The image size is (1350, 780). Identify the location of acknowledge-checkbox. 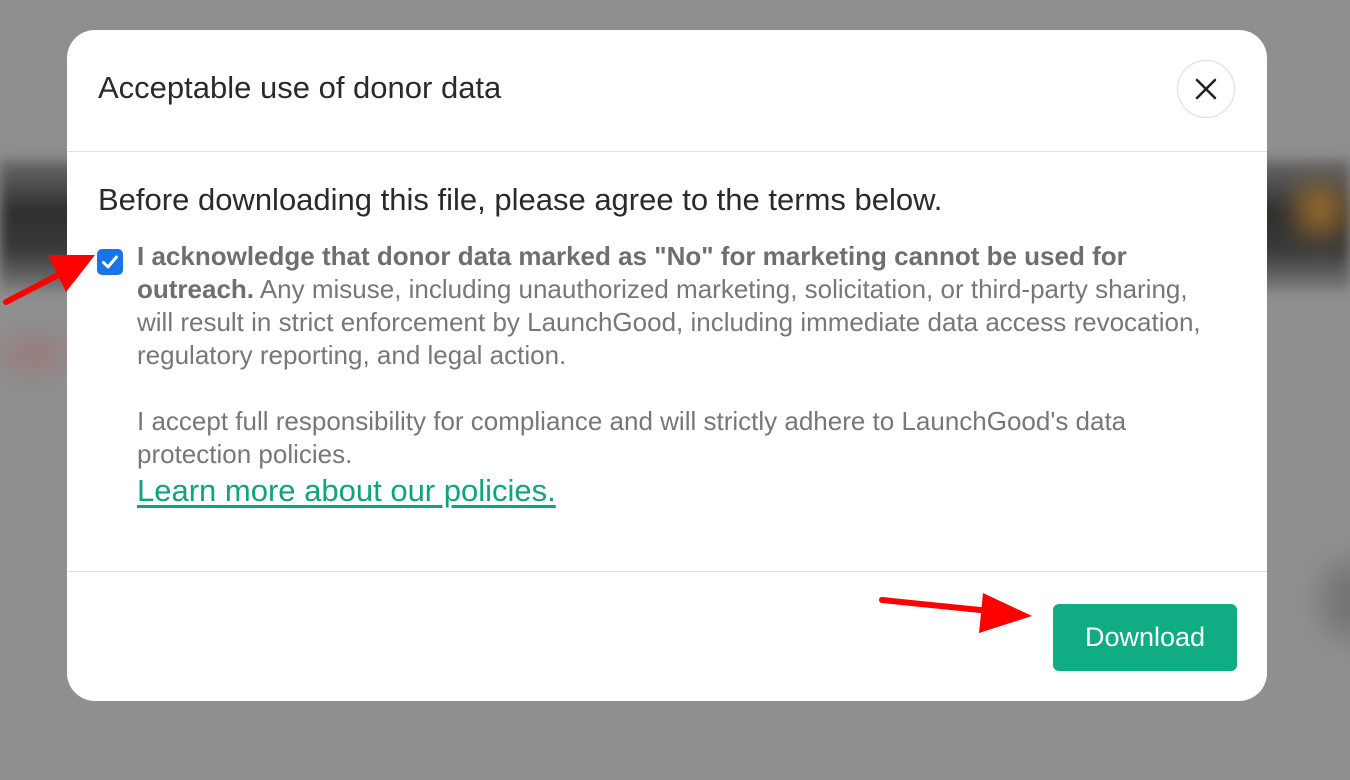
(110, 262).